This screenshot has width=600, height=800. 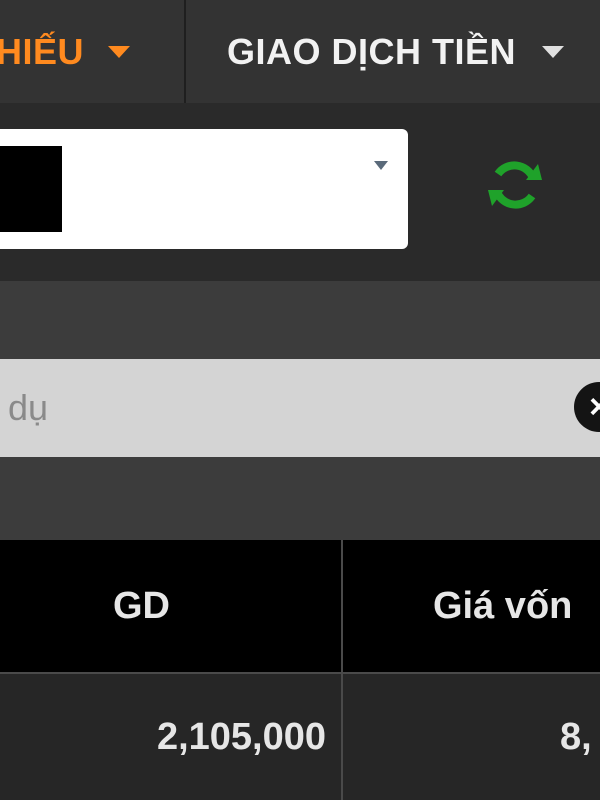 I want to click on search-input, so click(x=280, y=408).